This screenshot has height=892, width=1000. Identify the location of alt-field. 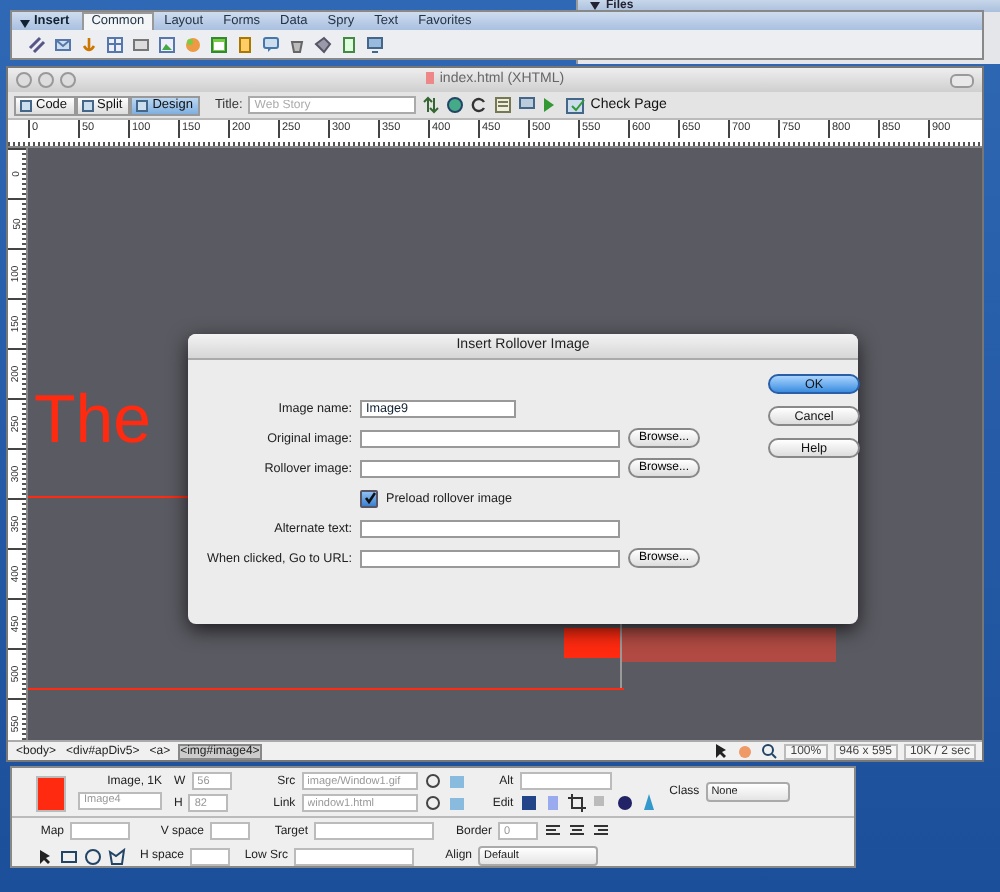
(565, 781).